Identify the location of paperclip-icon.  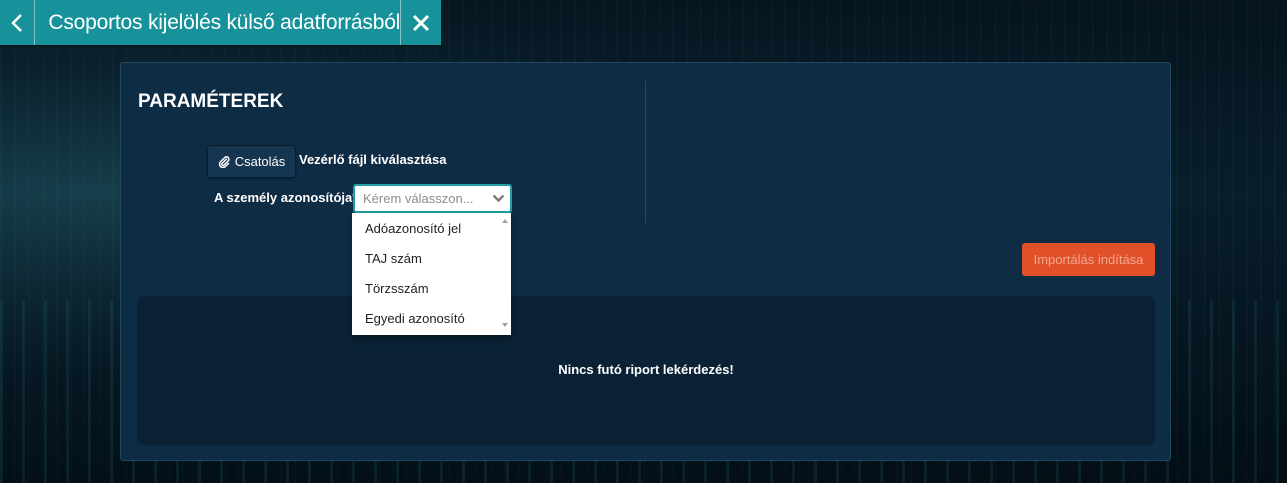
(224, 162).